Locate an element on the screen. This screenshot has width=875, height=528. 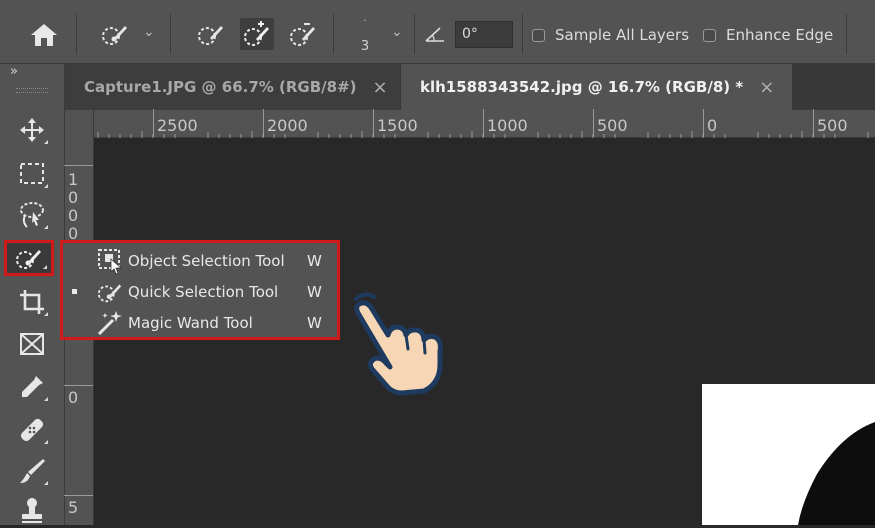
add-to-selection-button is located at coordinates (257, 34).